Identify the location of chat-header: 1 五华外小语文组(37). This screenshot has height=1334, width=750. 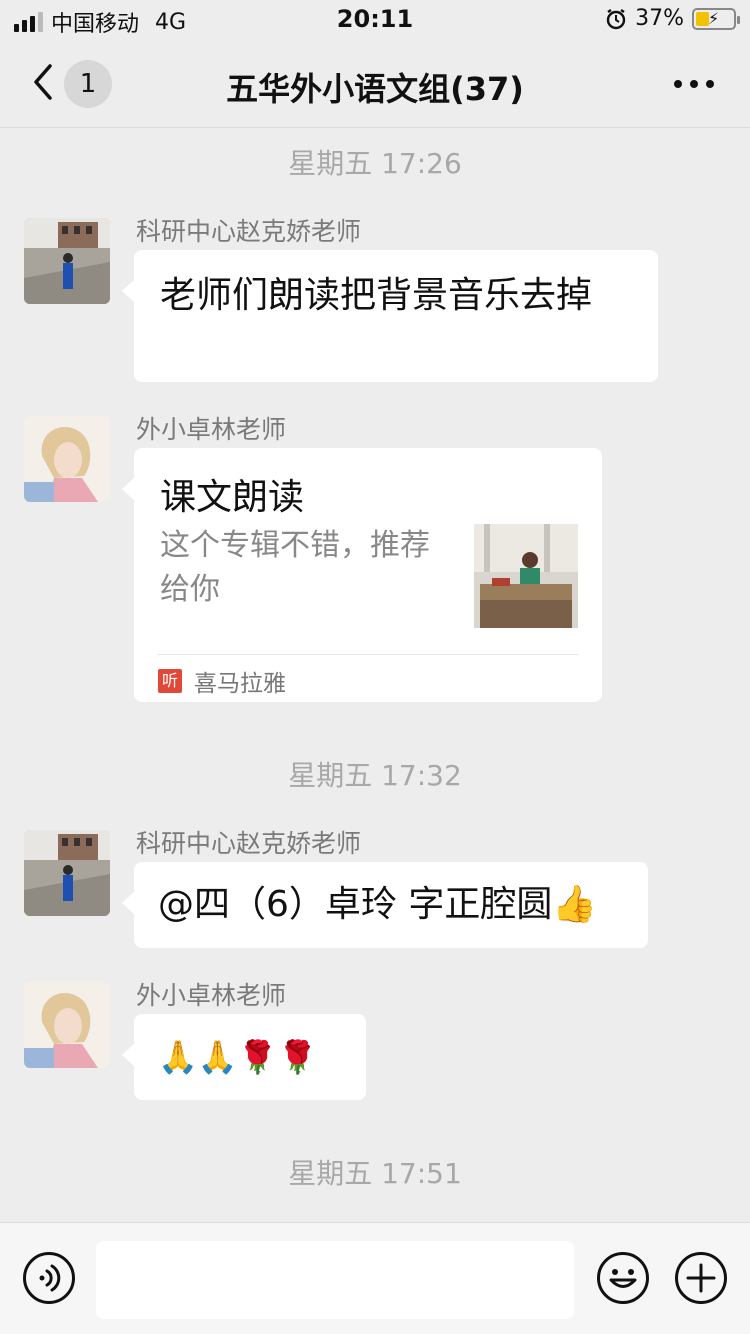
(375, 84).